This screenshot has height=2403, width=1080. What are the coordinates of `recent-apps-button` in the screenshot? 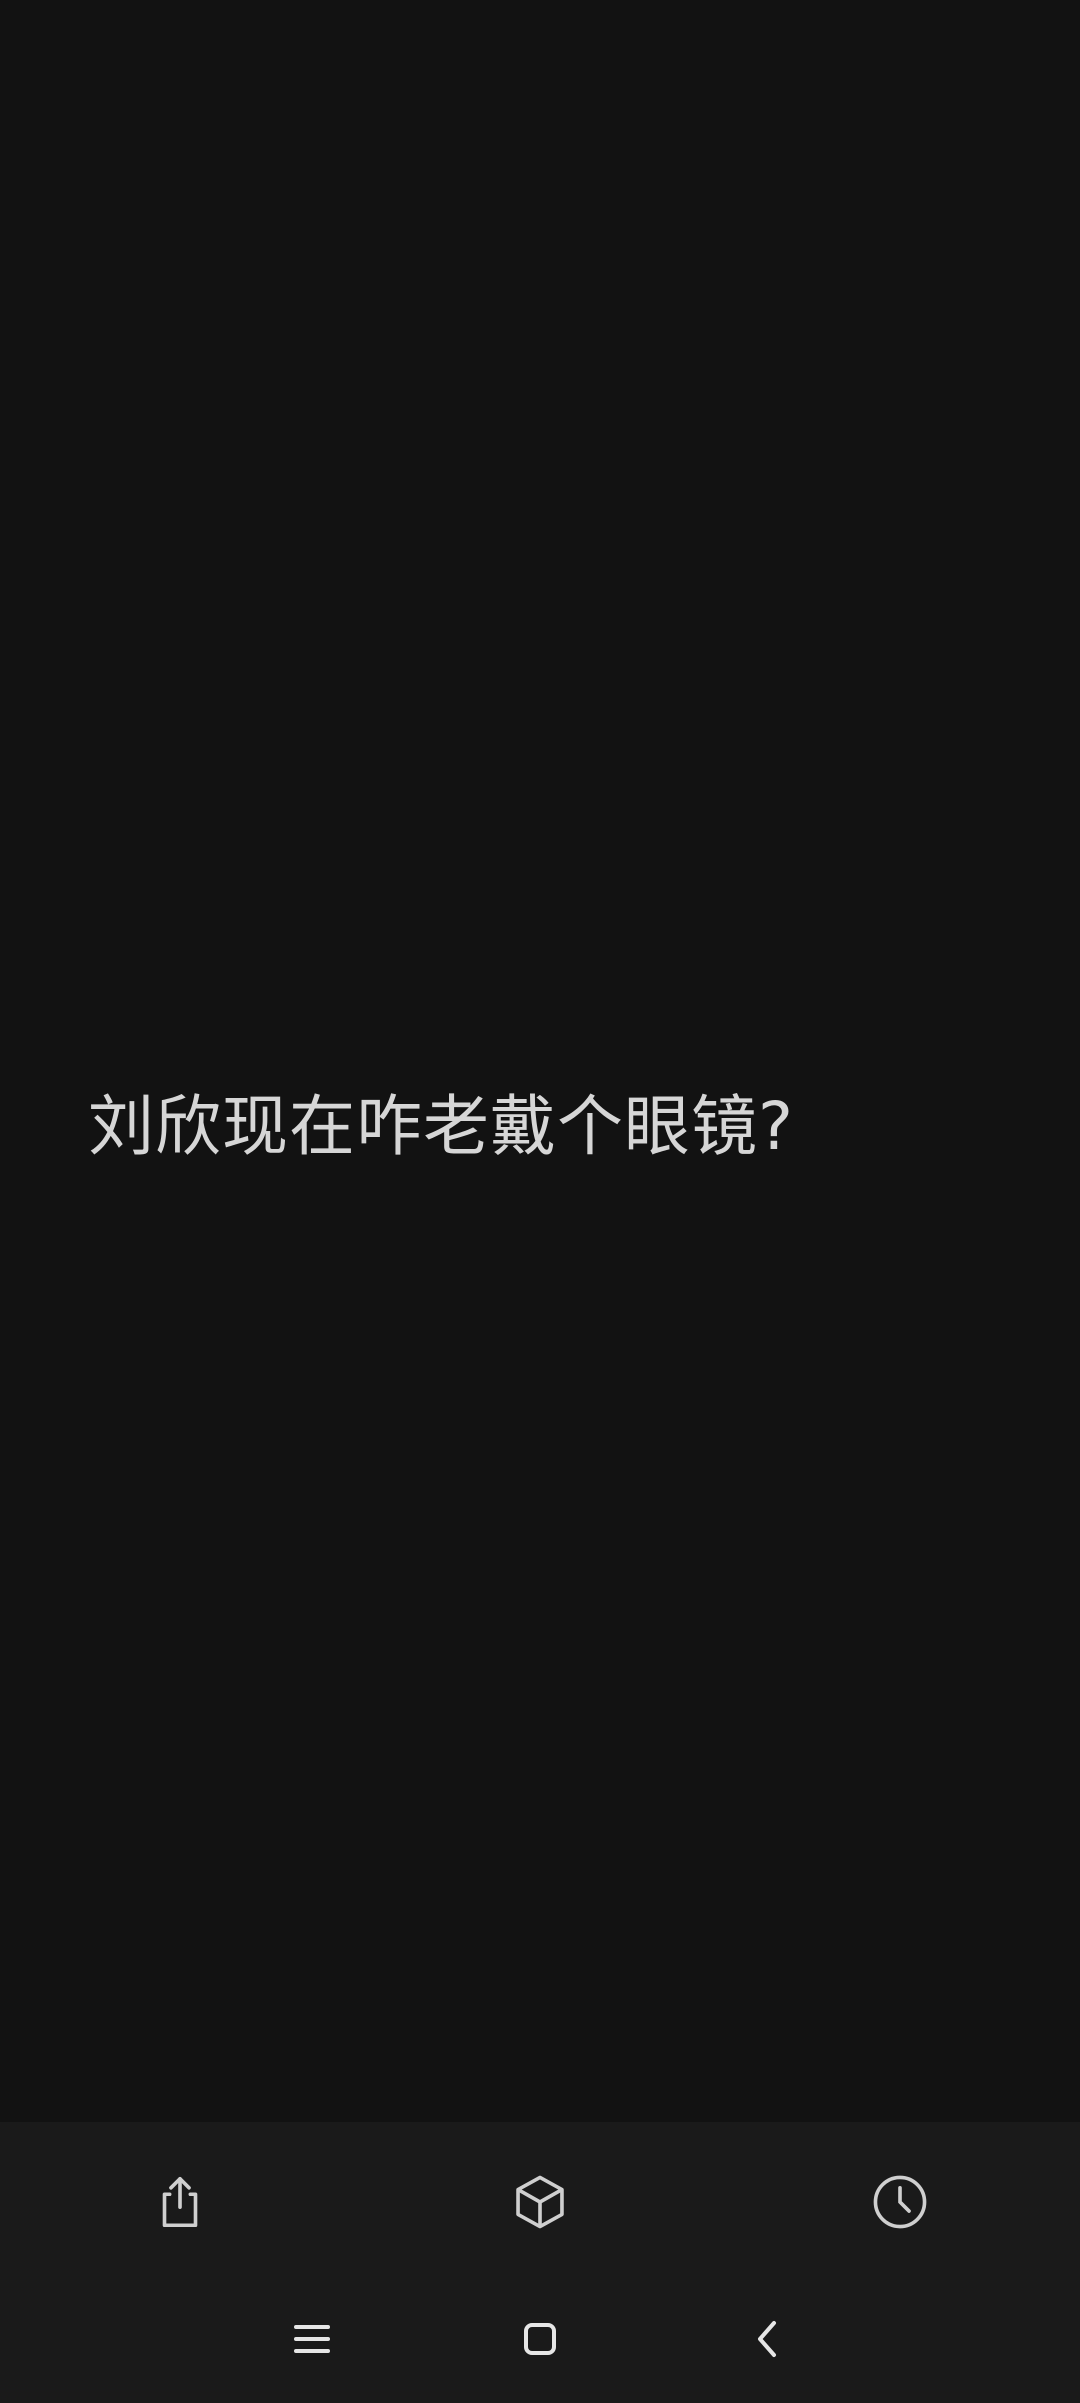 It's located at (312, 2339).